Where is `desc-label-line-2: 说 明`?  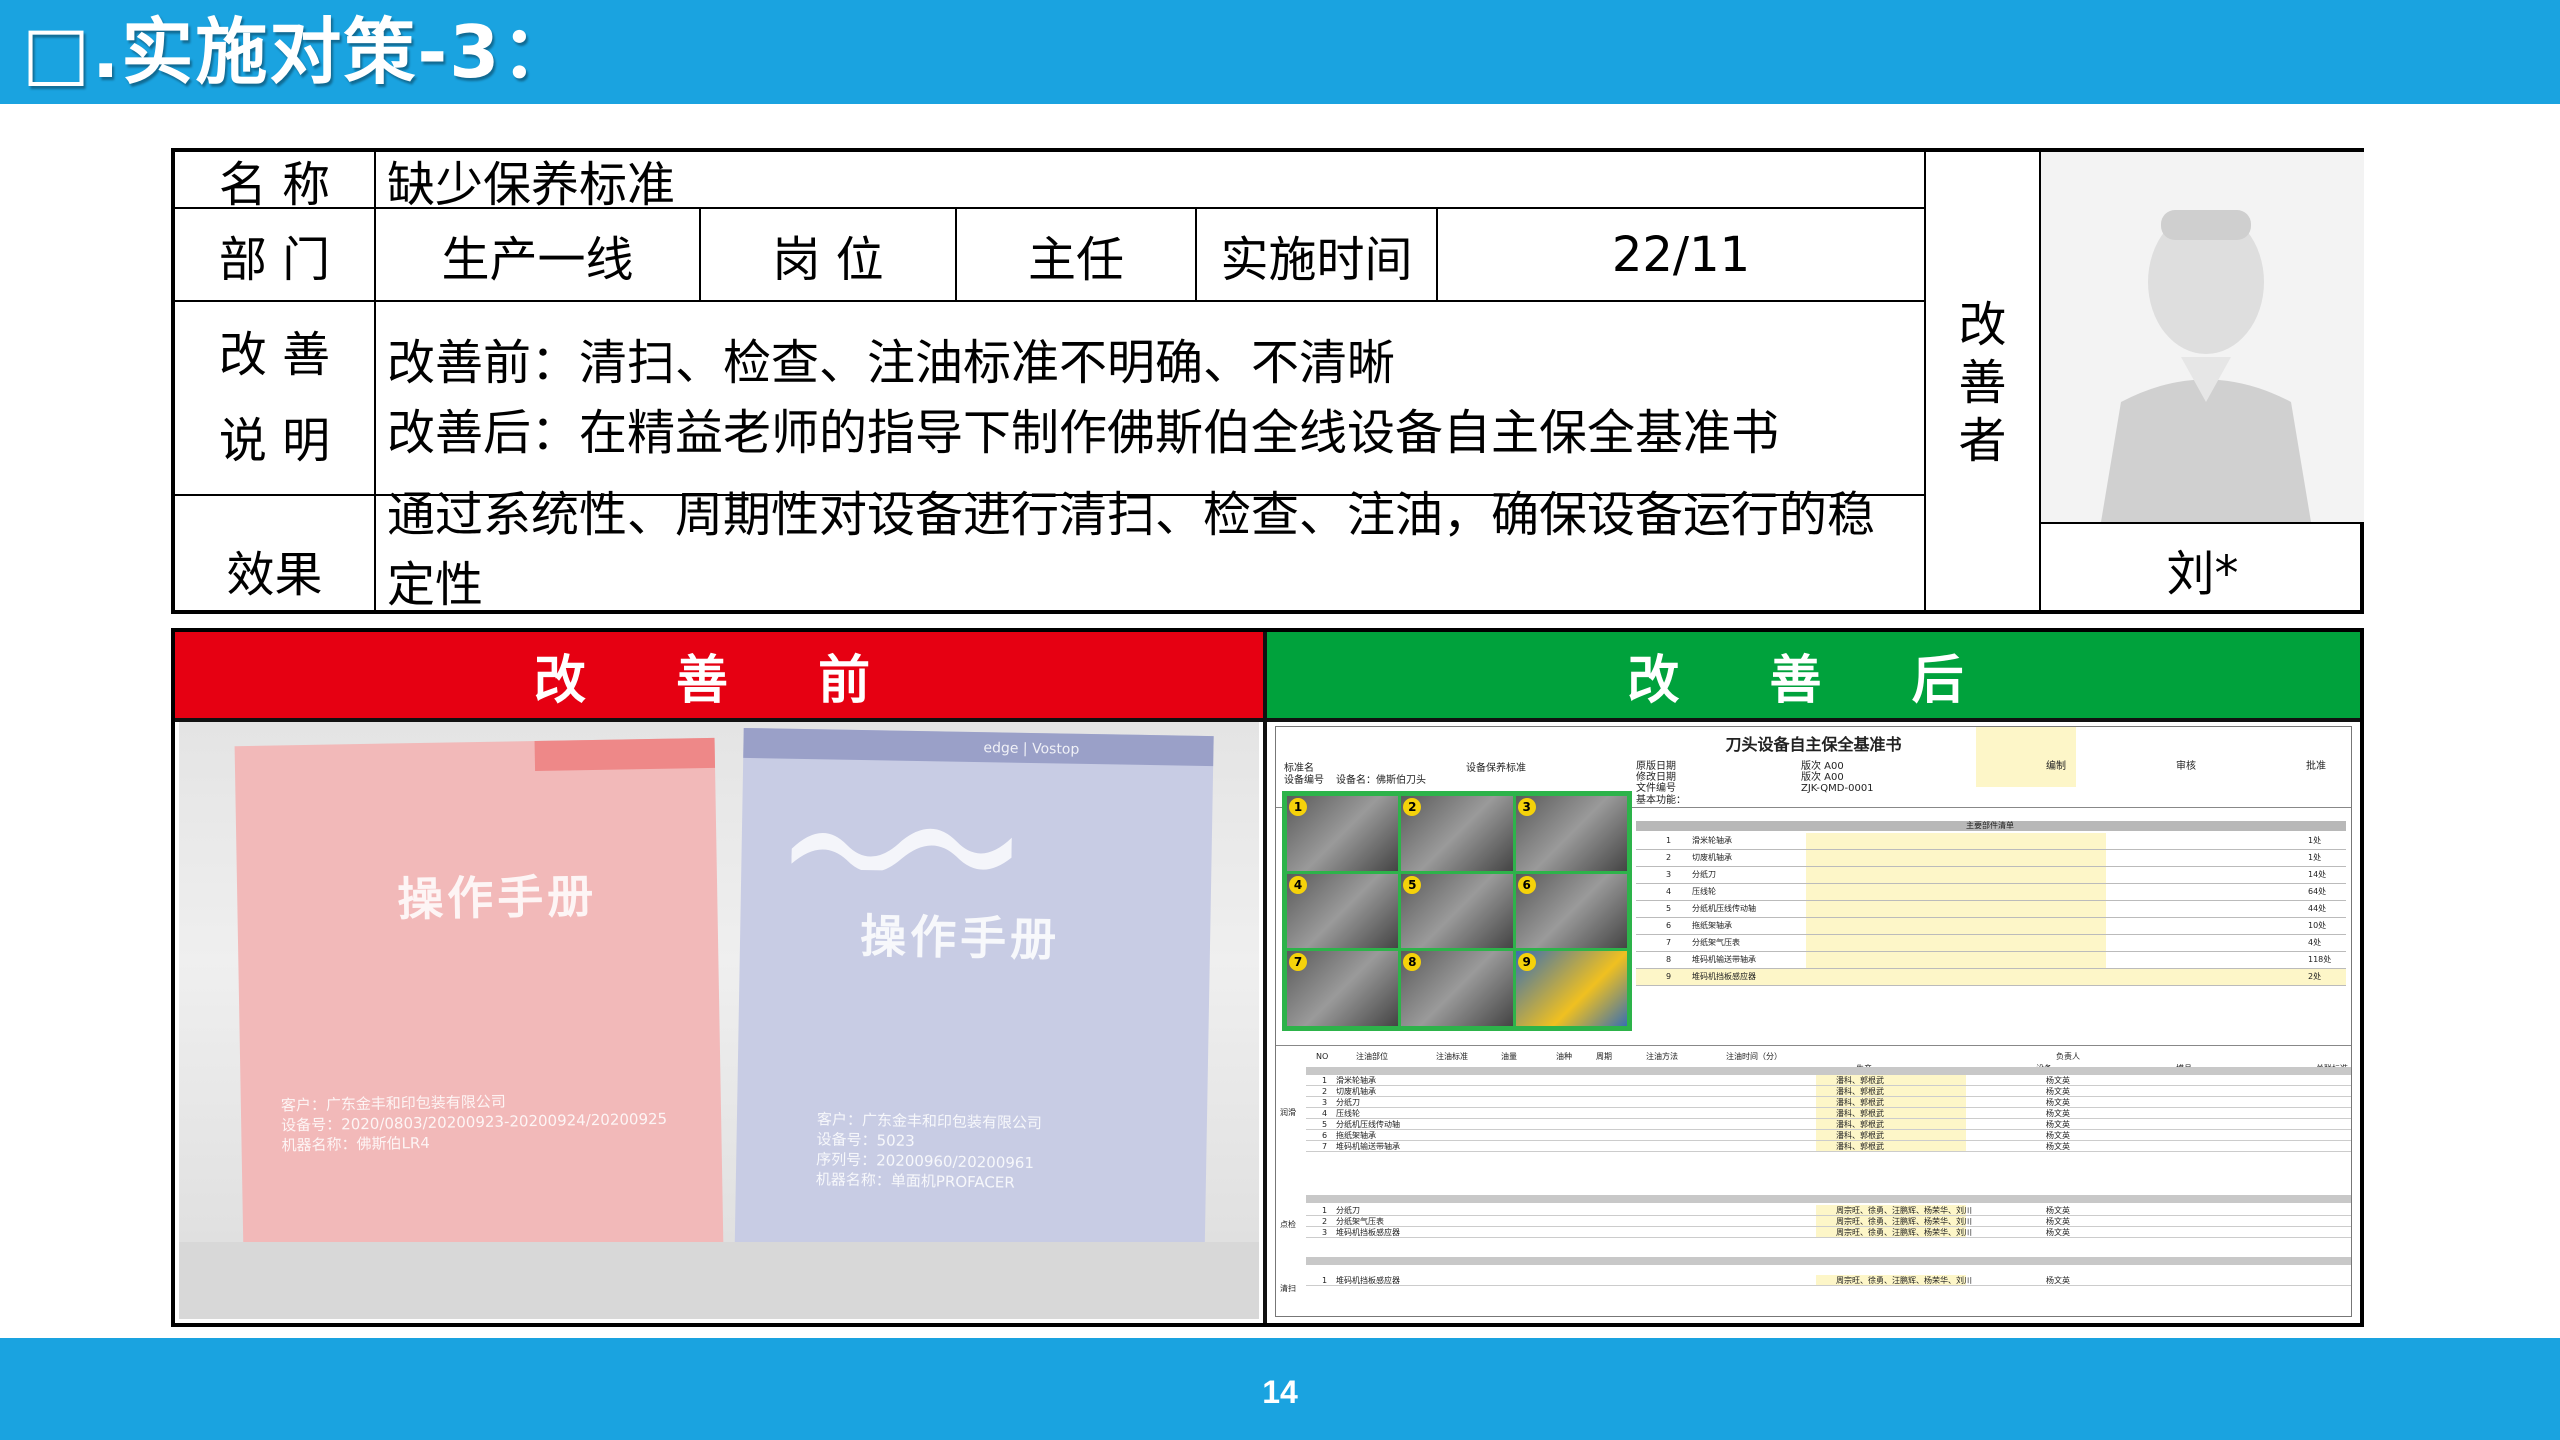 desc-label-line-2: 说 明 is located at coordinates (274, 441).